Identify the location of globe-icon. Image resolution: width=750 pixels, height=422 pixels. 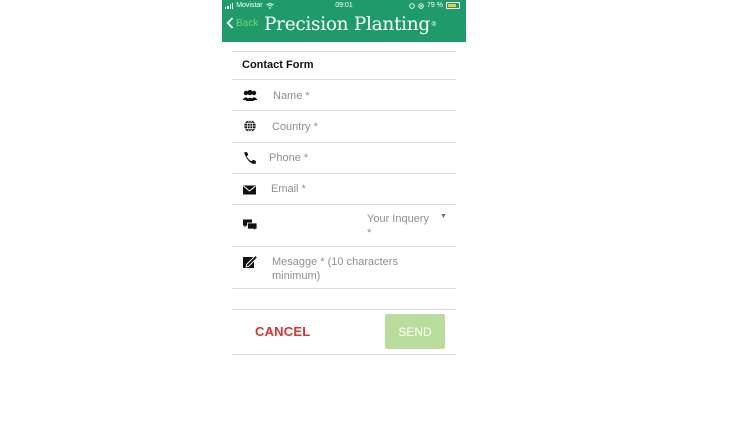
(250, 126).